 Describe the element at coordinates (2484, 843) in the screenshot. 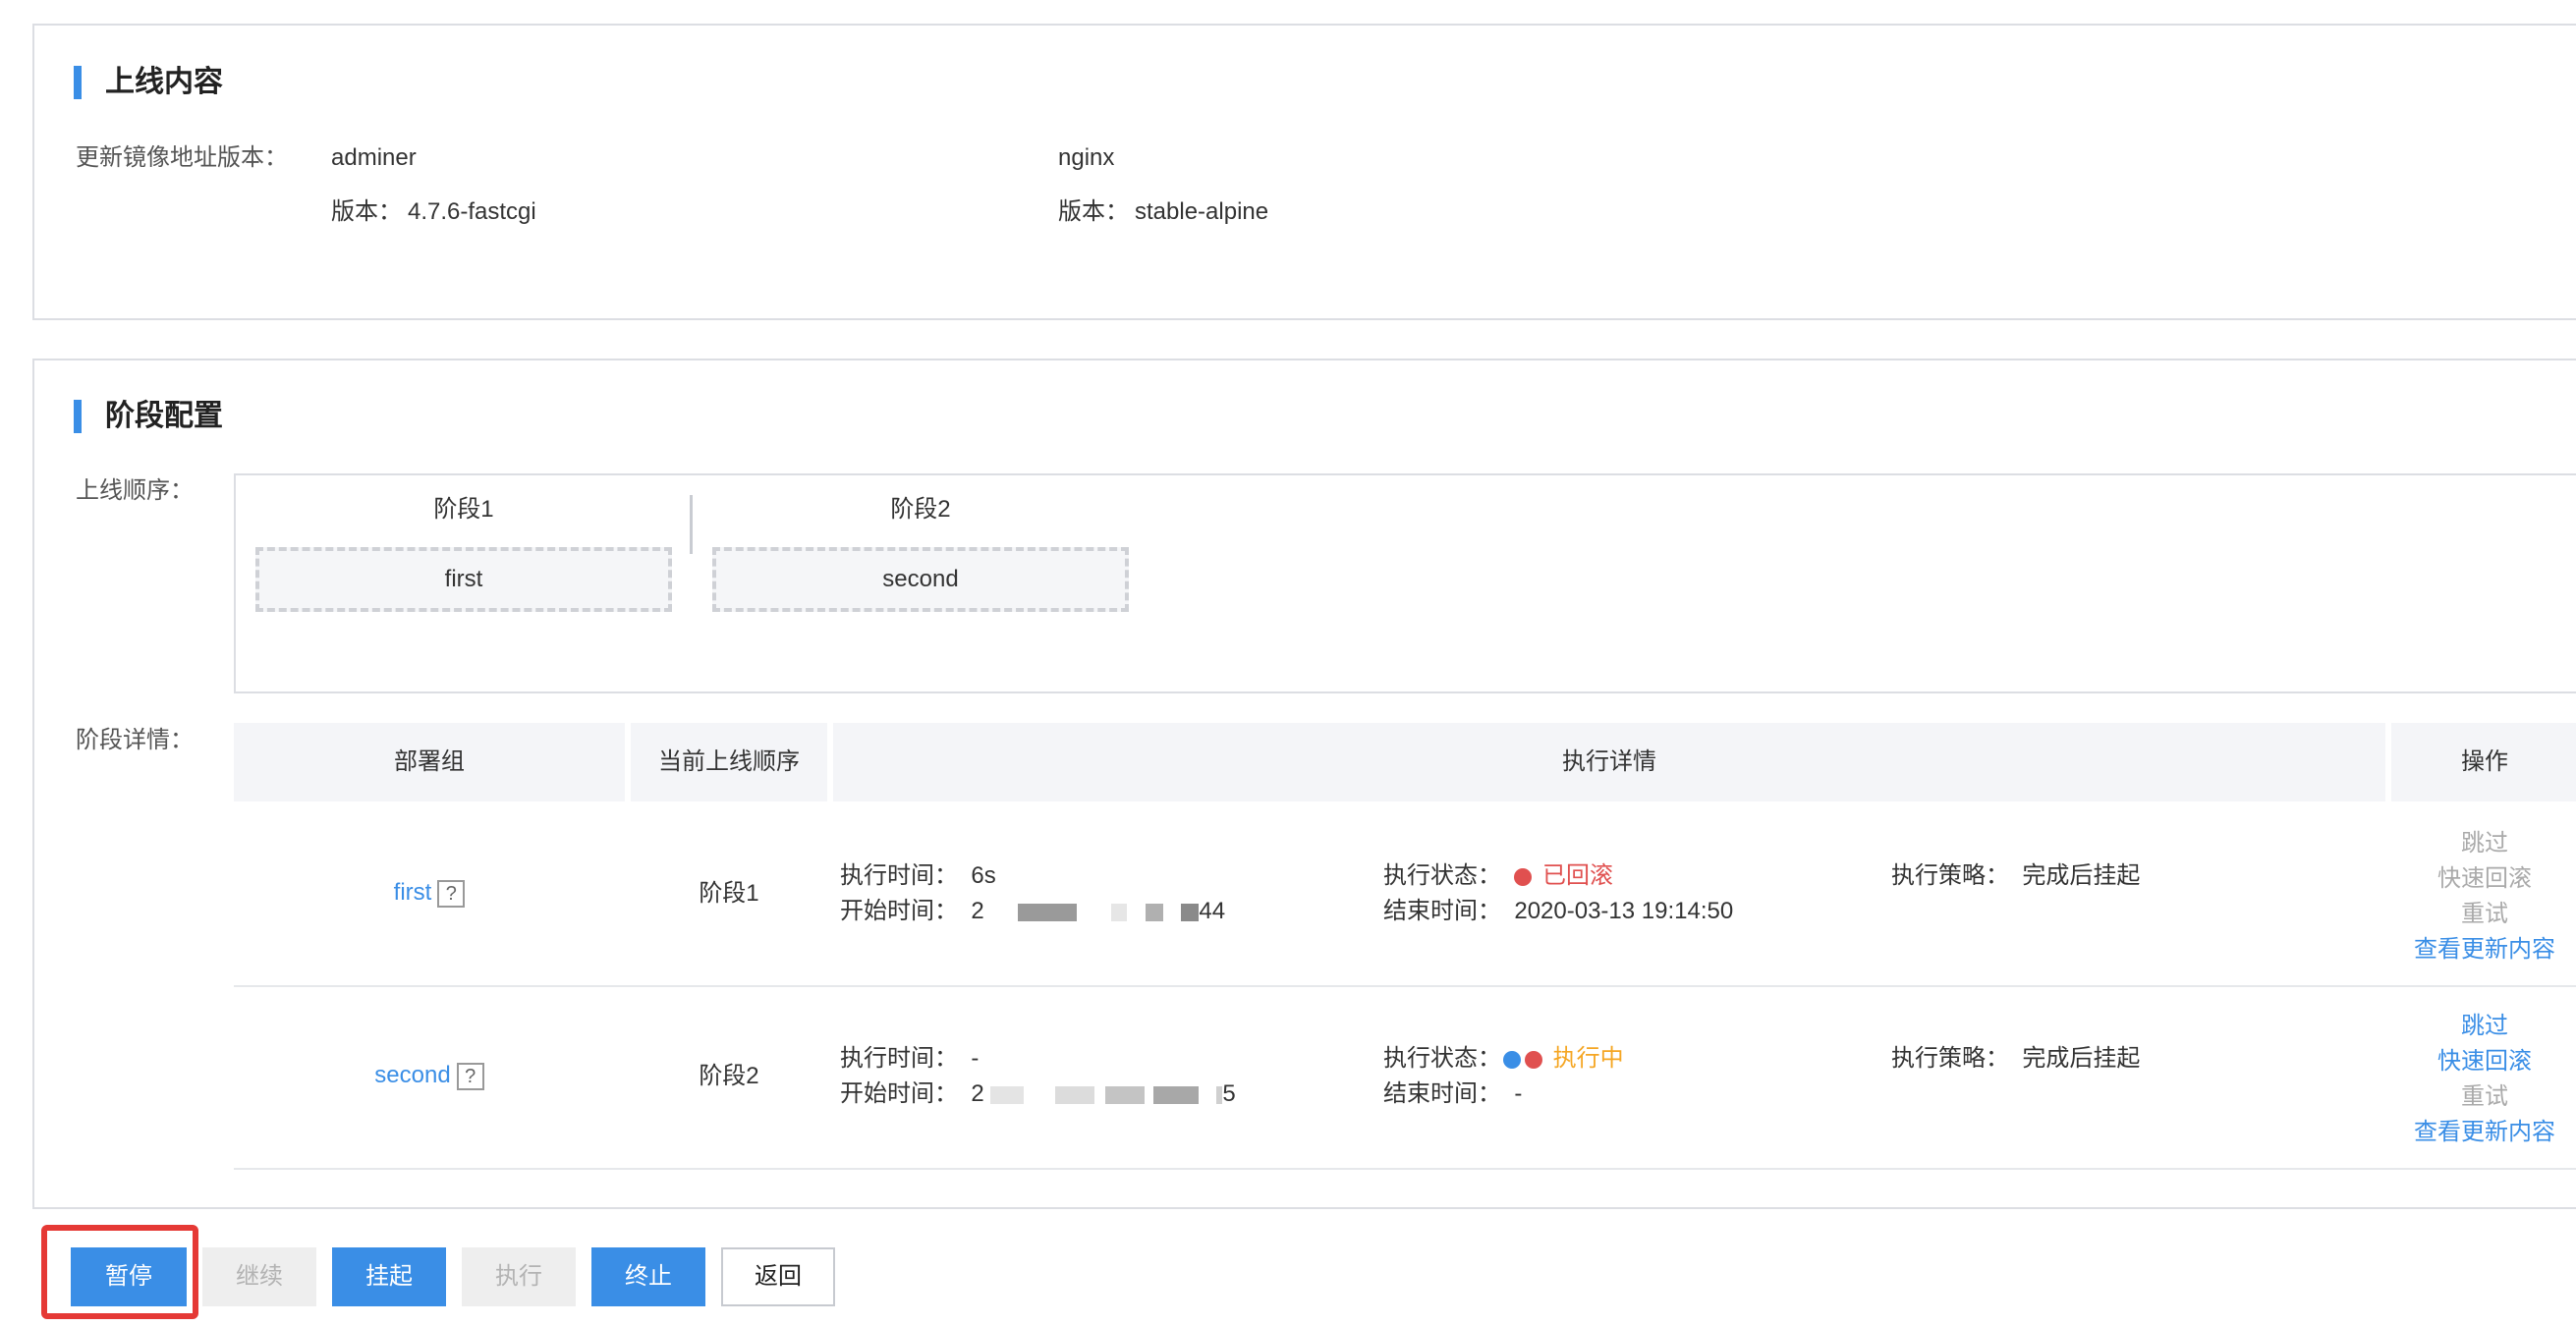

I see `row1-skip-action: 跳过` at that location.